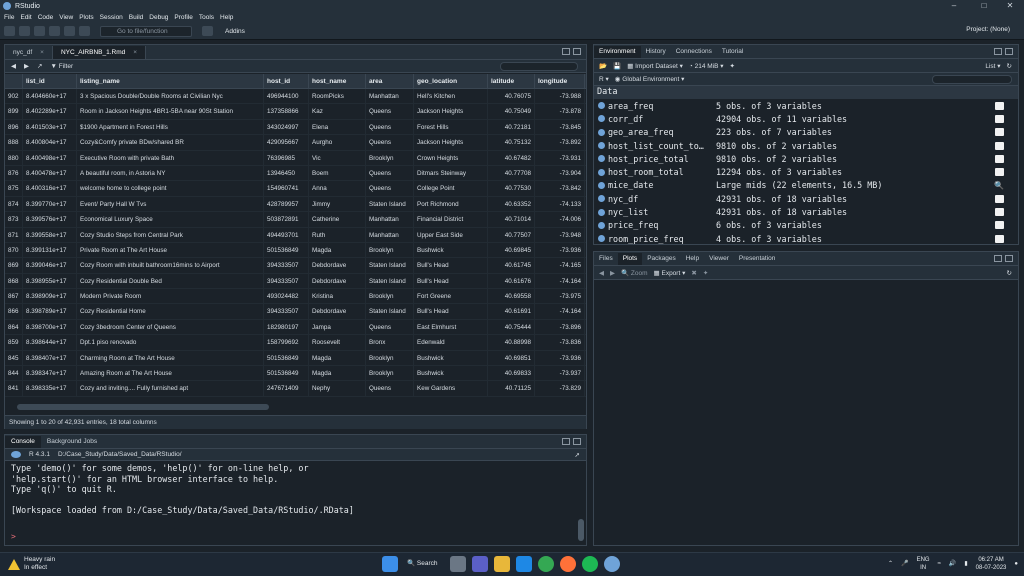 Image resolution: width=1024 pixels, height=576 pixels. Describe the element at coordinates (954, 6) in the screenshot. I see `minimize-icon: –` at that location.